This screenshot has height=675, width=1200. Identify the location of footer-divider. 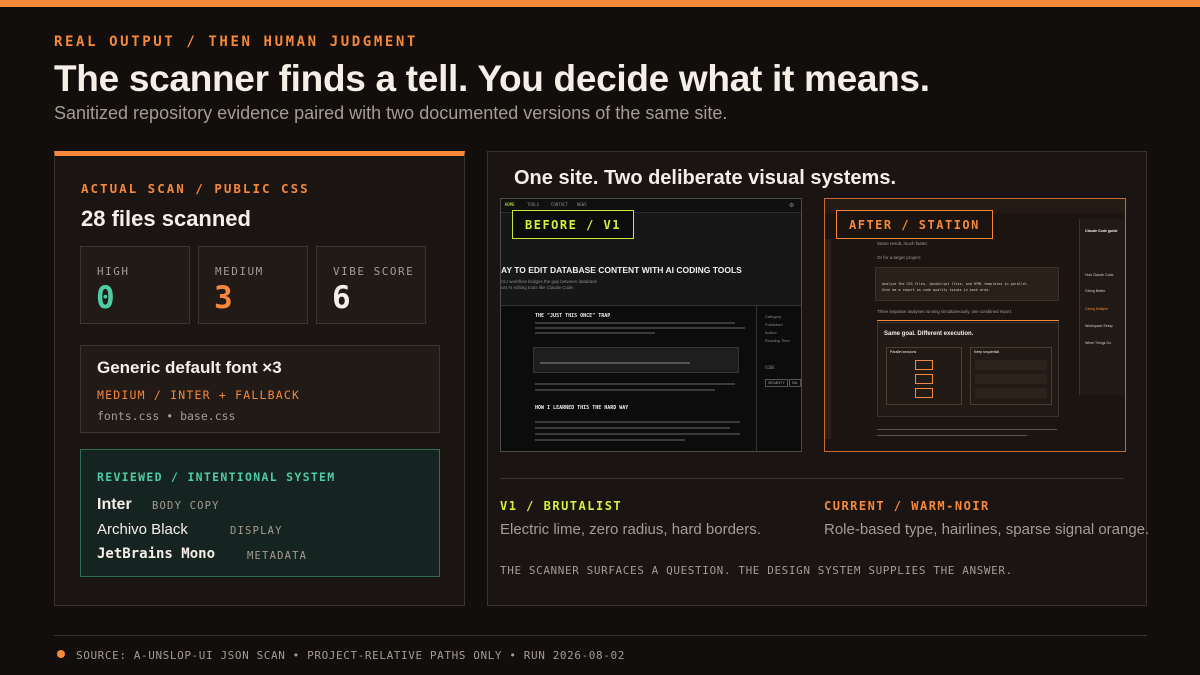
(600, 635).